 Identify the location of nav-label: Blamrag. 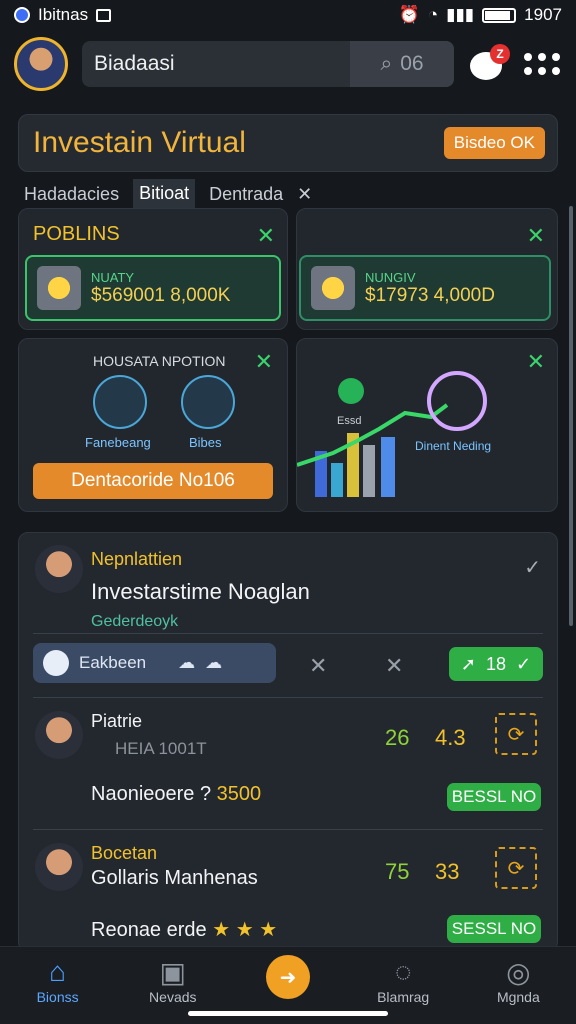
(403, 997).